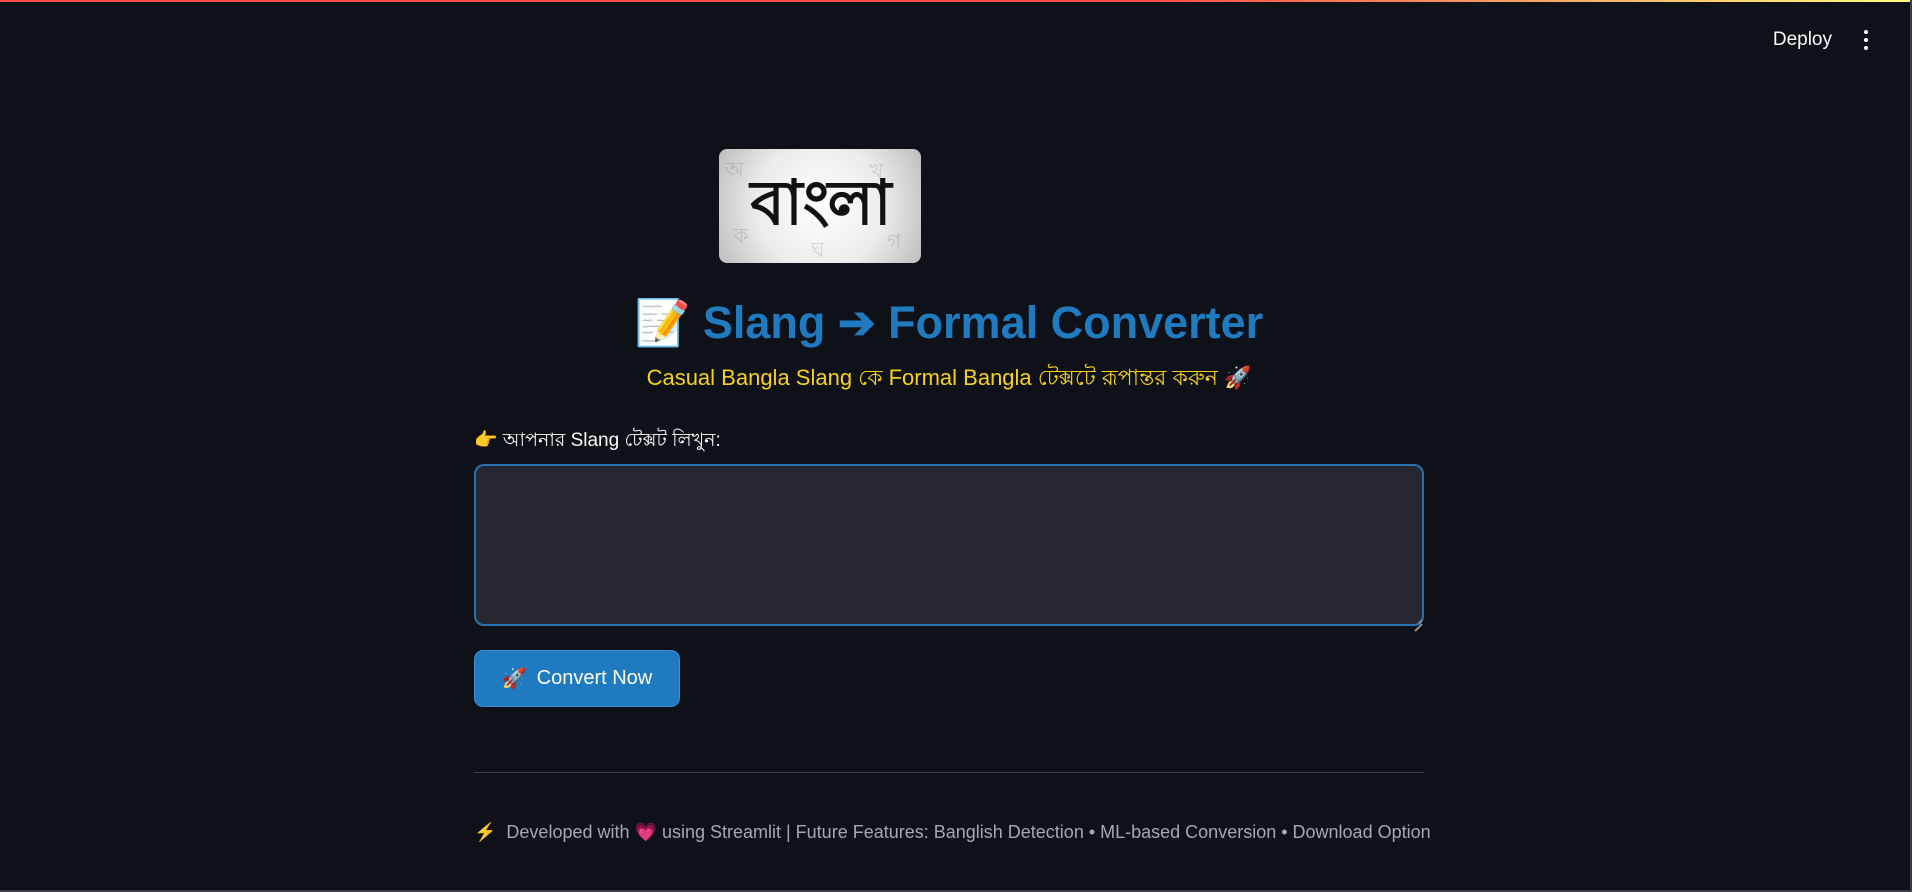 This screenshot has width=1912, height=892. What do you see at coordinates (568, 832) in the screenshot?
I see `footer-text-before: Developed with` at bounding box center [568, 832].